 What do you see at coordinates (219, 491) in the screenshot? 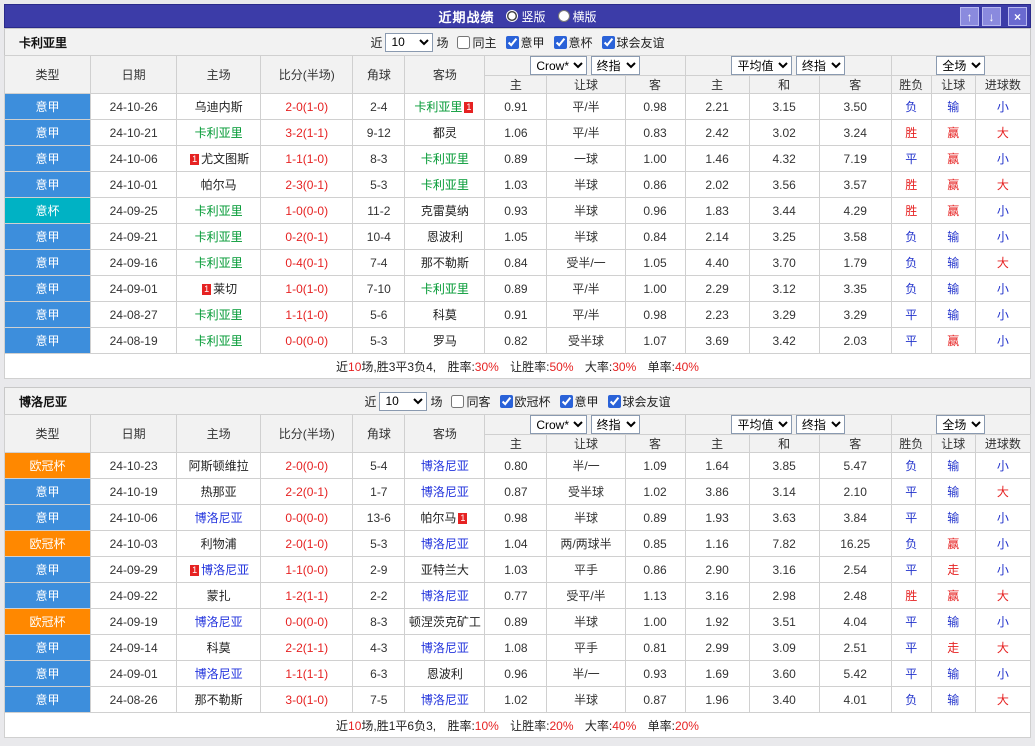
I see `home-team: 热那亚` at bounding box center [219, 491].